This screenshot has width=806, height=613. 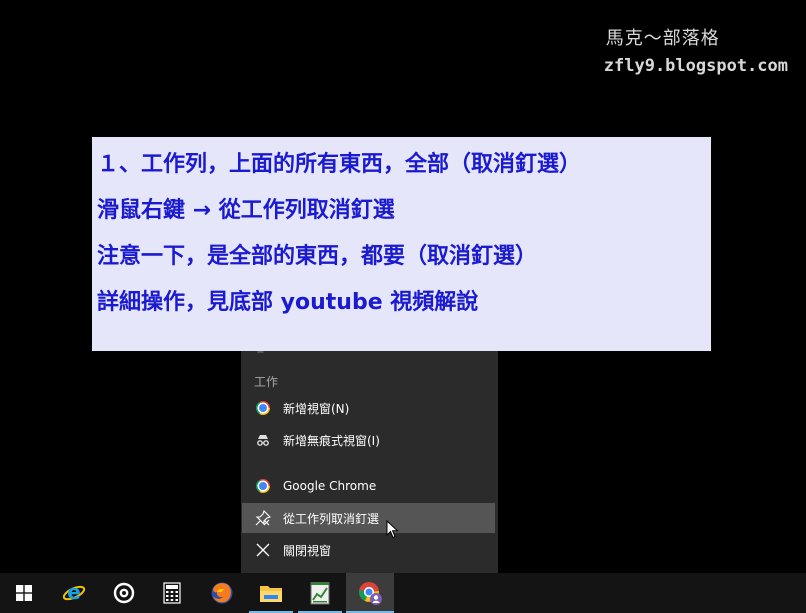 I want to click on jump-item-label: 新增視窗(N), so click(x=316, y=408).